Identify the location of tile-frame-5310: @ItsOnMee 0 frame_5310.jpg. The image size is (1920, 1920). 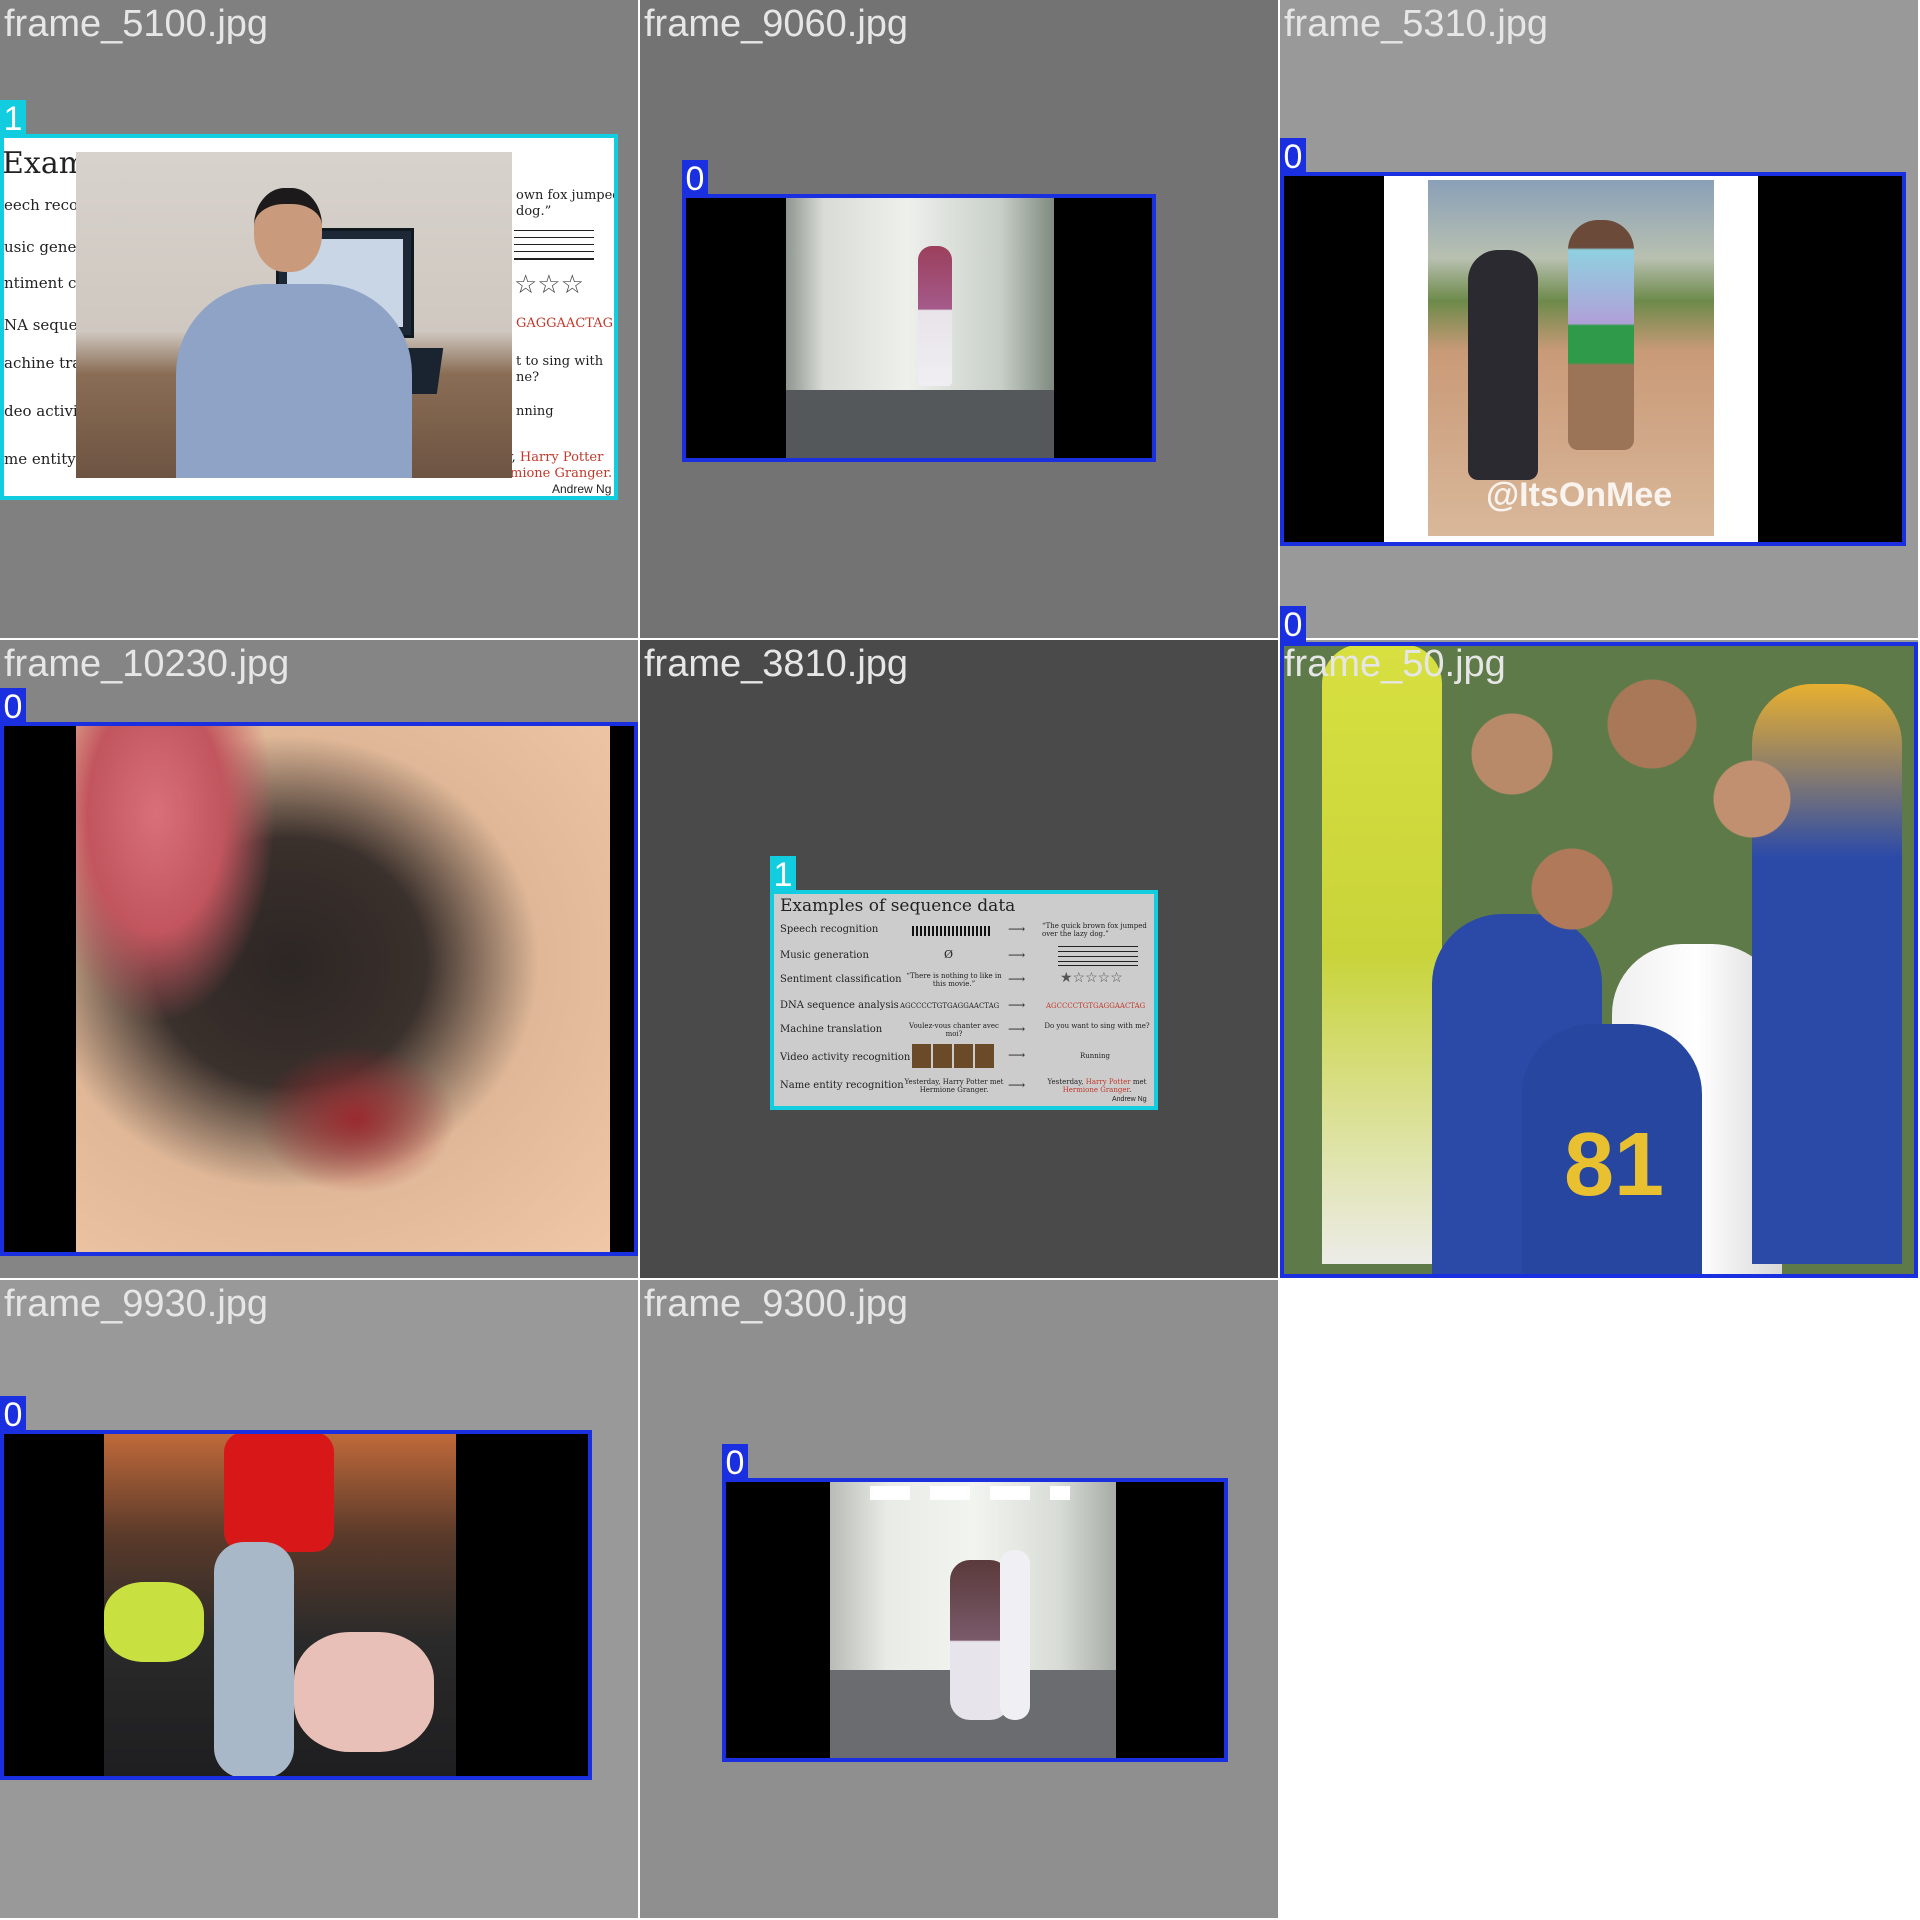
(1599, 319).